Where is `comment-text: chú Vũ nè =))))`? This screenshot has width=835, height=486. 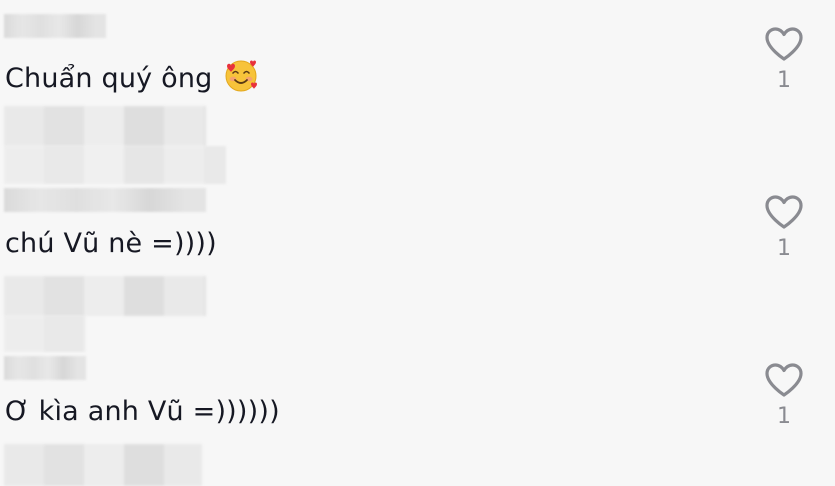 comment-text: chú Vũ nè =)))) is located at coordinates (111, 244).